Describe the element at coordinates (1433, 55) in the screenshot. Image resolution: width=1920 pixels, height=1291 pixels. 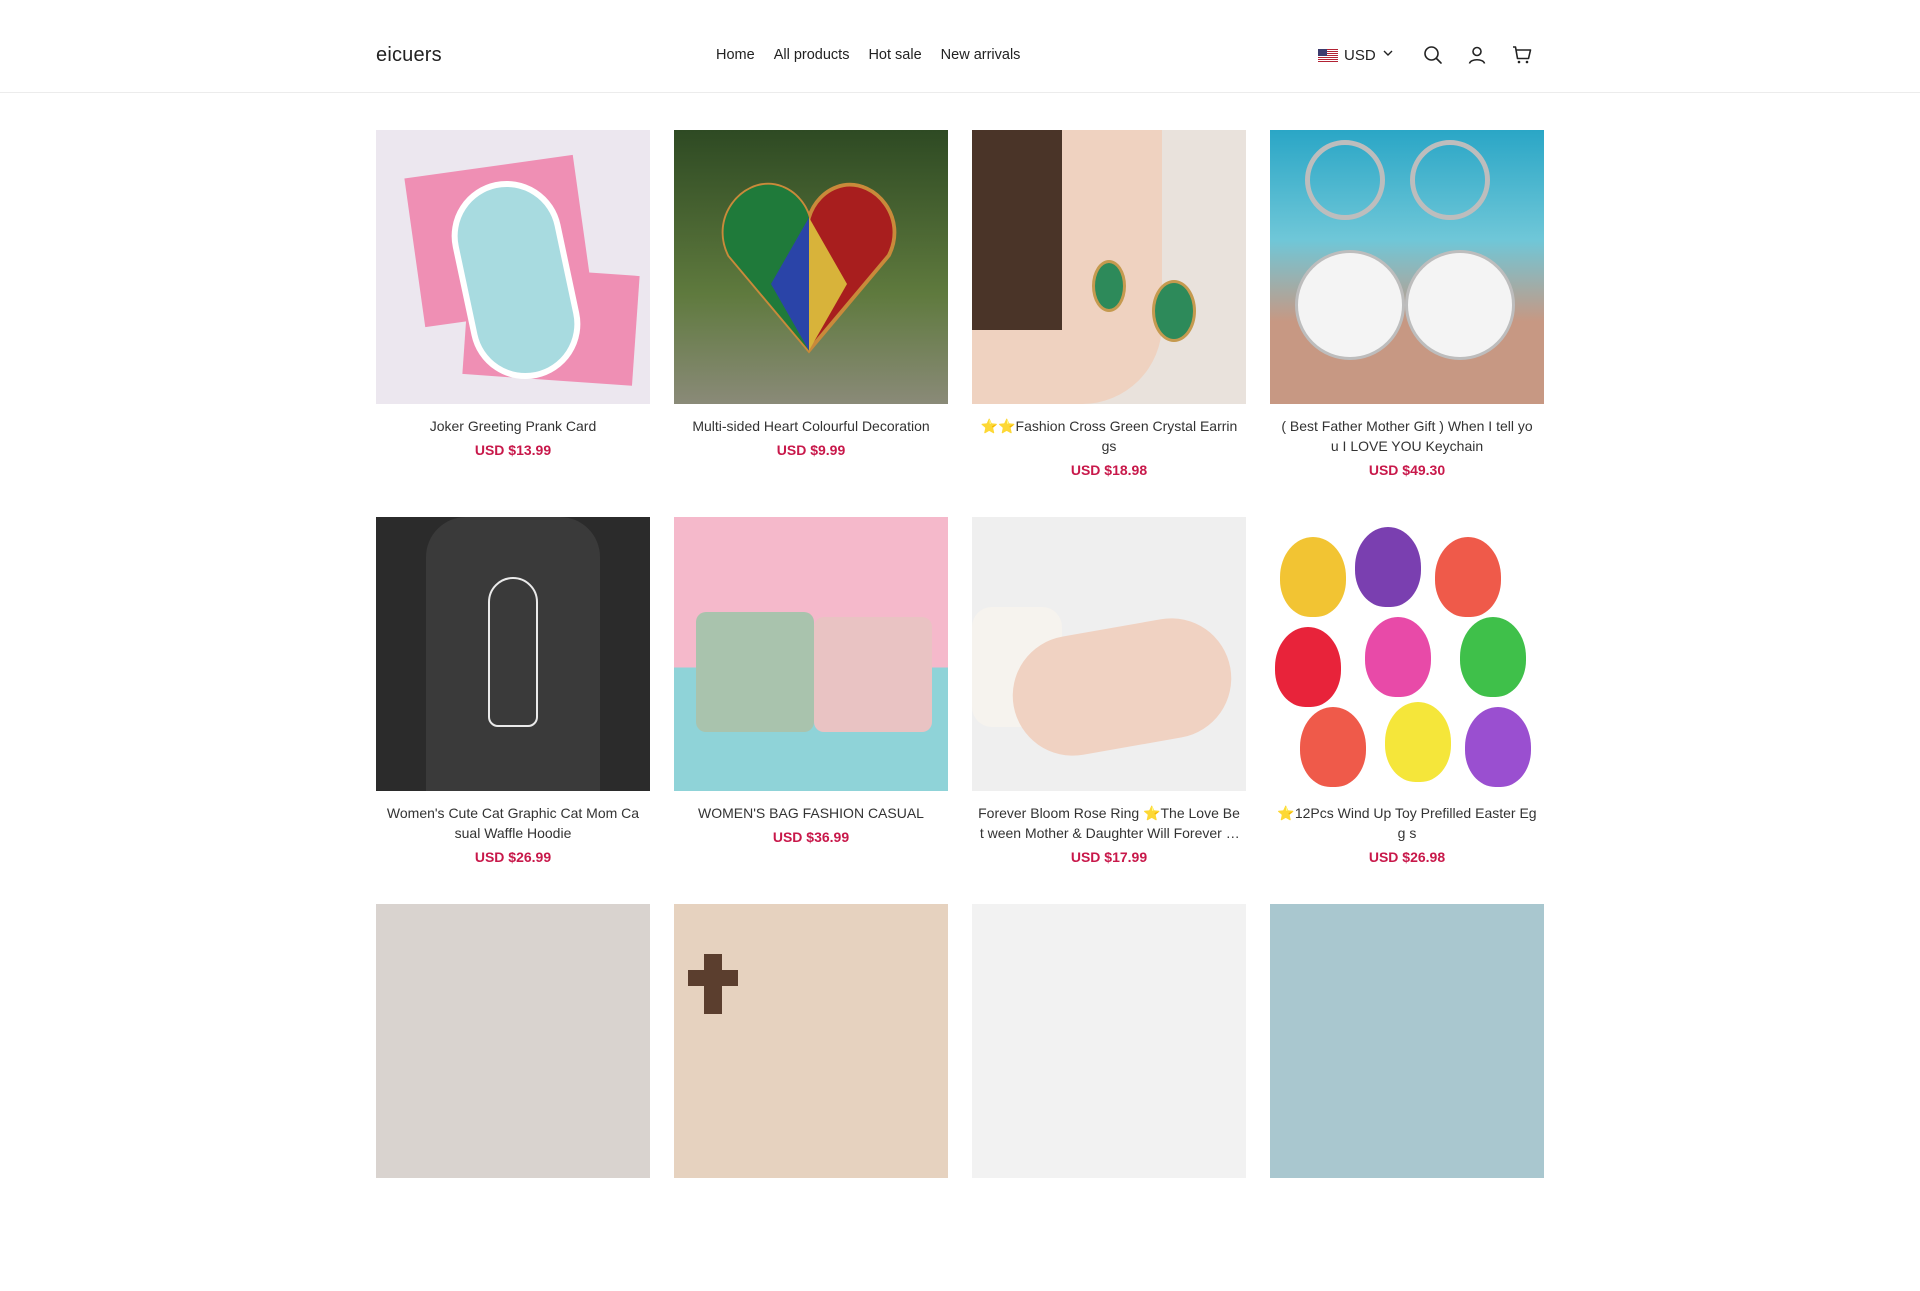
I see `search-icon` at that location.